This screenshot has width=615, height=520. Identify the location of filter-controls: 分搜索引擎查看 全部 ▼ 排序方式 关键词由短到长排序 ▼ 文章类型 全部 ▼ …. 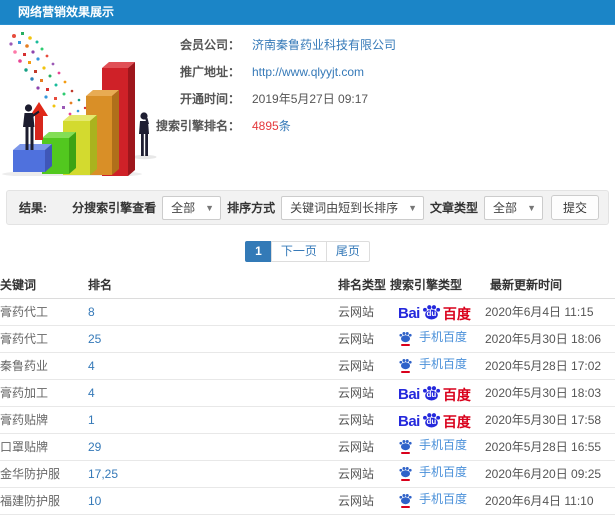
(332, 207).